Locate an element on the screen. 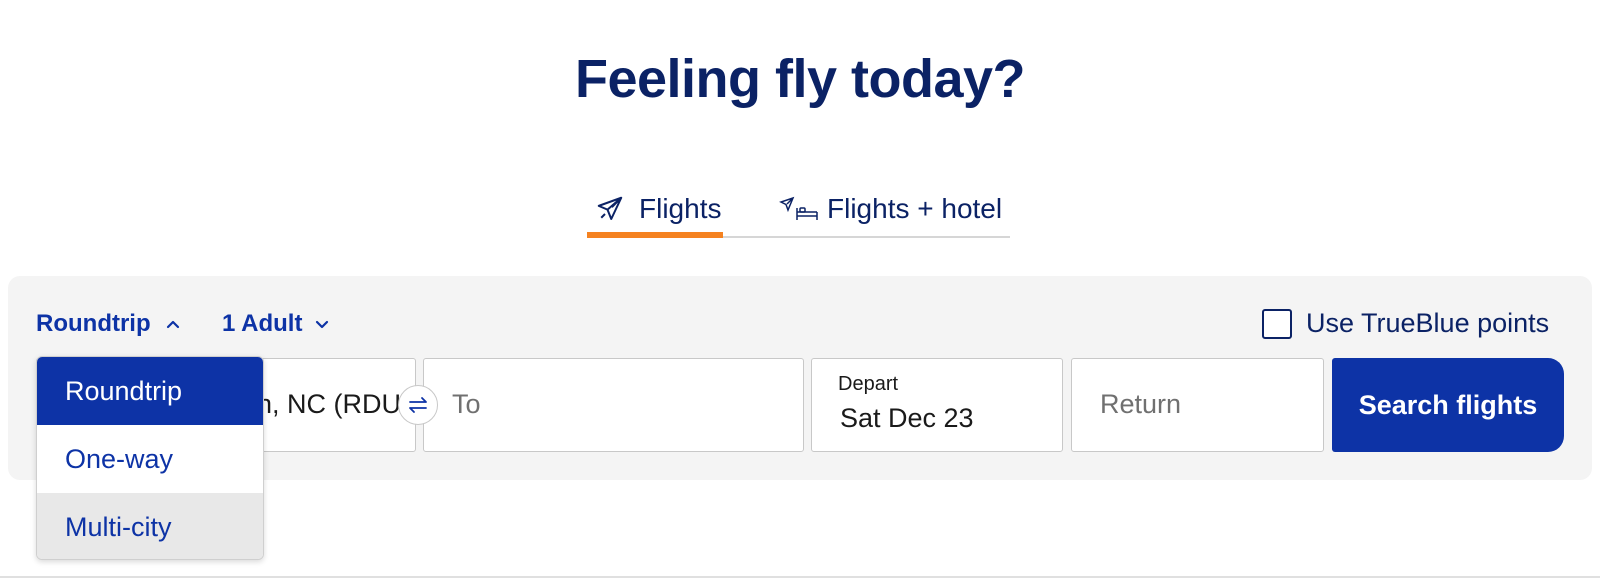  swap-airports-button is located at coordinates (418, 405).